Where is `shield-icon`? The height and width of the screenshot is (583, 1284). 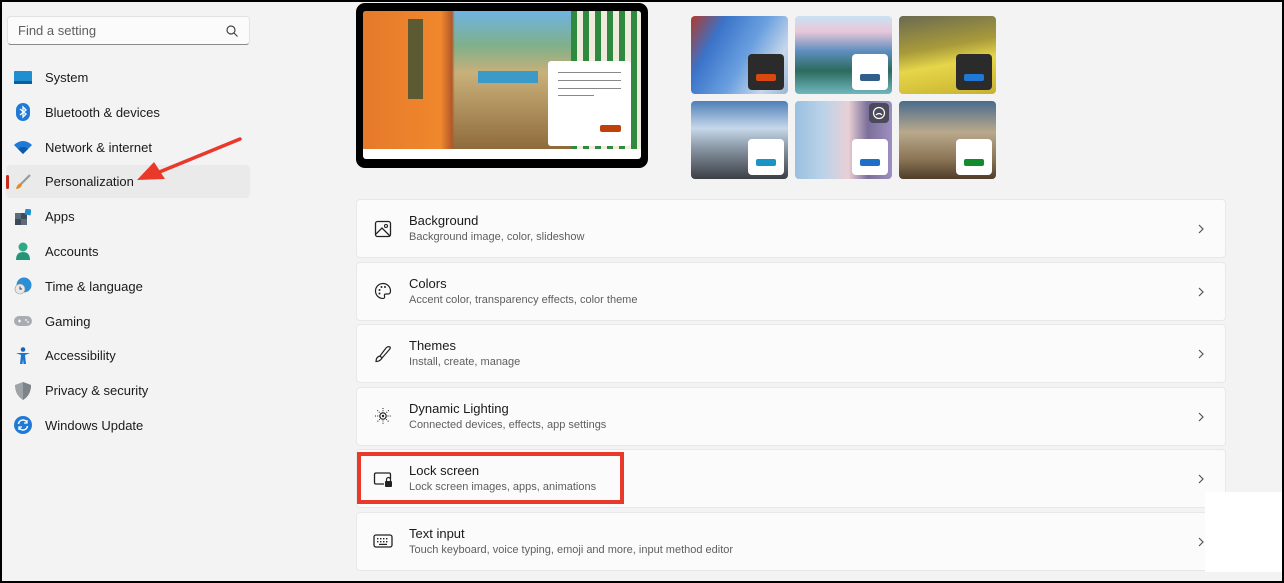 shield-icon is located at coordinates (23, 390).